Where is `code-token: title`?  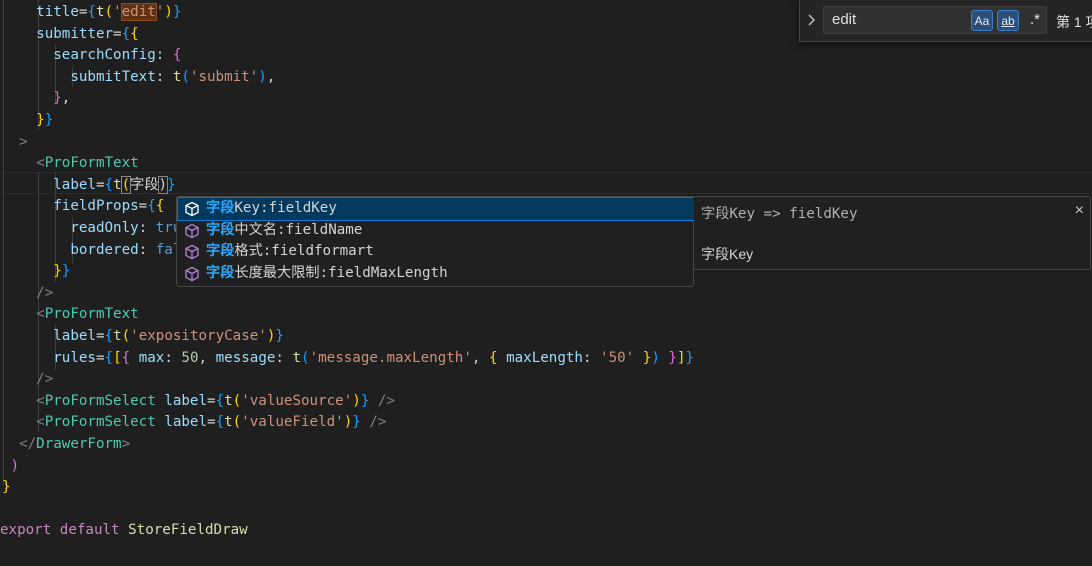 code-token: title is located at coordinates (40, 12).